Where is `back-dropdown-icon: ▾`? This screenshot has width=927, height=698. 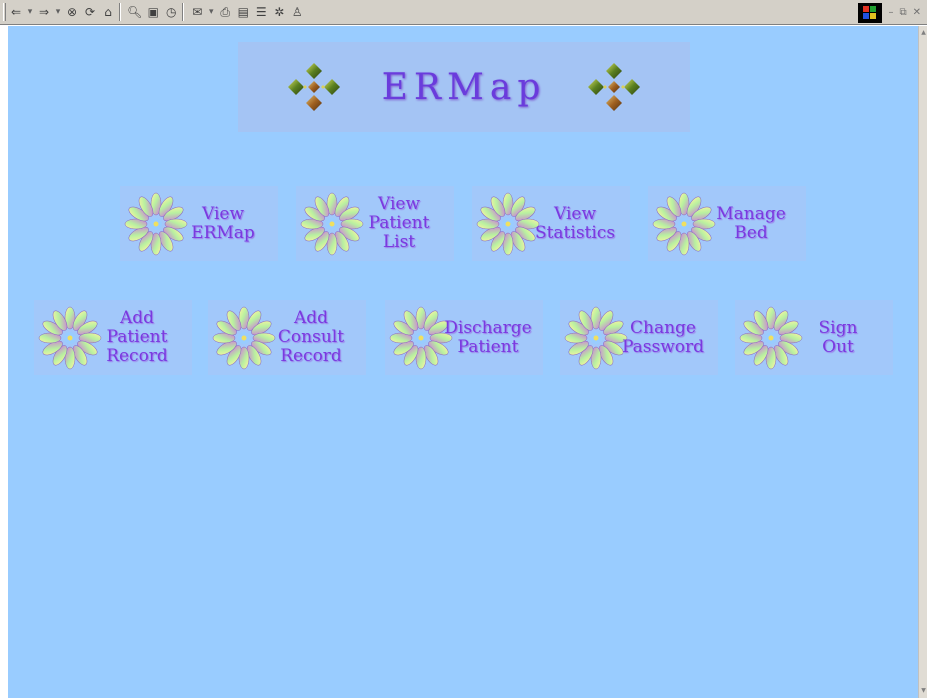 back-dropdown-icon: ▾ is located at coordinates (30, 12).